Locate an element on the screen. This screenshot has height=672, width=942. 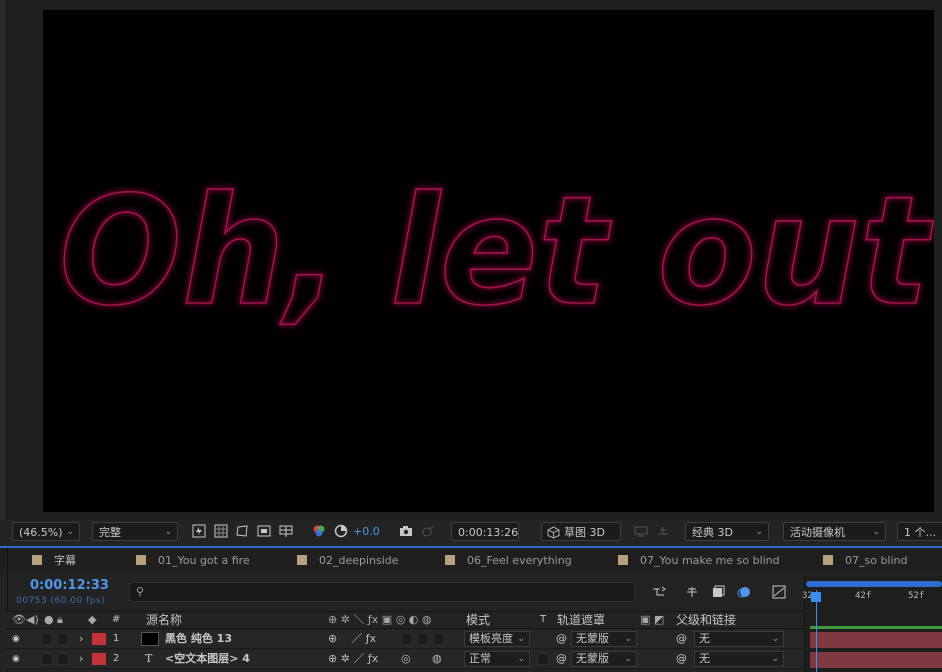
3d-ground-plane-icon is located at coordinates (663, 531).